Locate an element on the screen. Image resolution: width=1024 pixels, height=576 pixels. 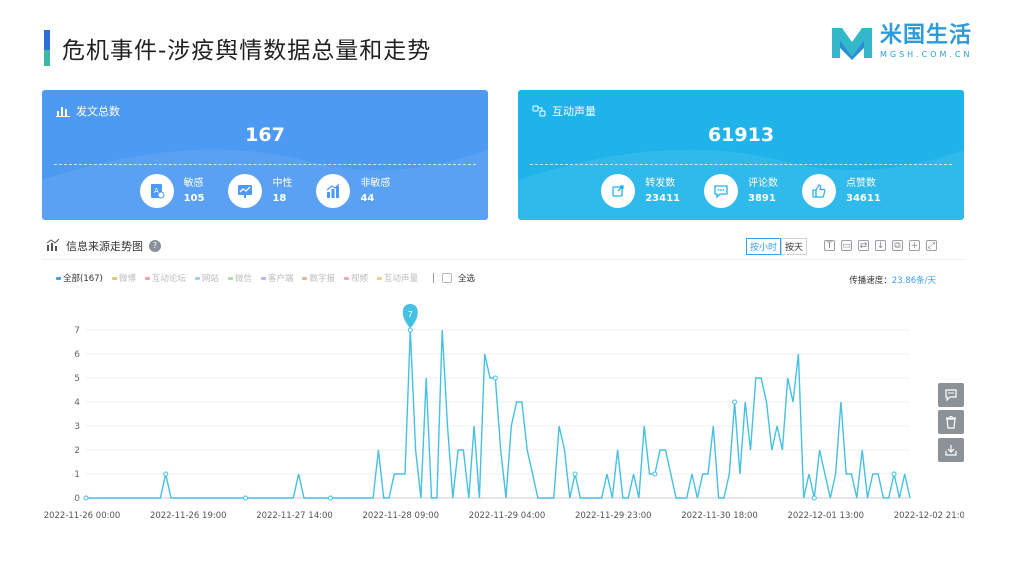
bar-growth-icon is located at coordinates (333, 191).